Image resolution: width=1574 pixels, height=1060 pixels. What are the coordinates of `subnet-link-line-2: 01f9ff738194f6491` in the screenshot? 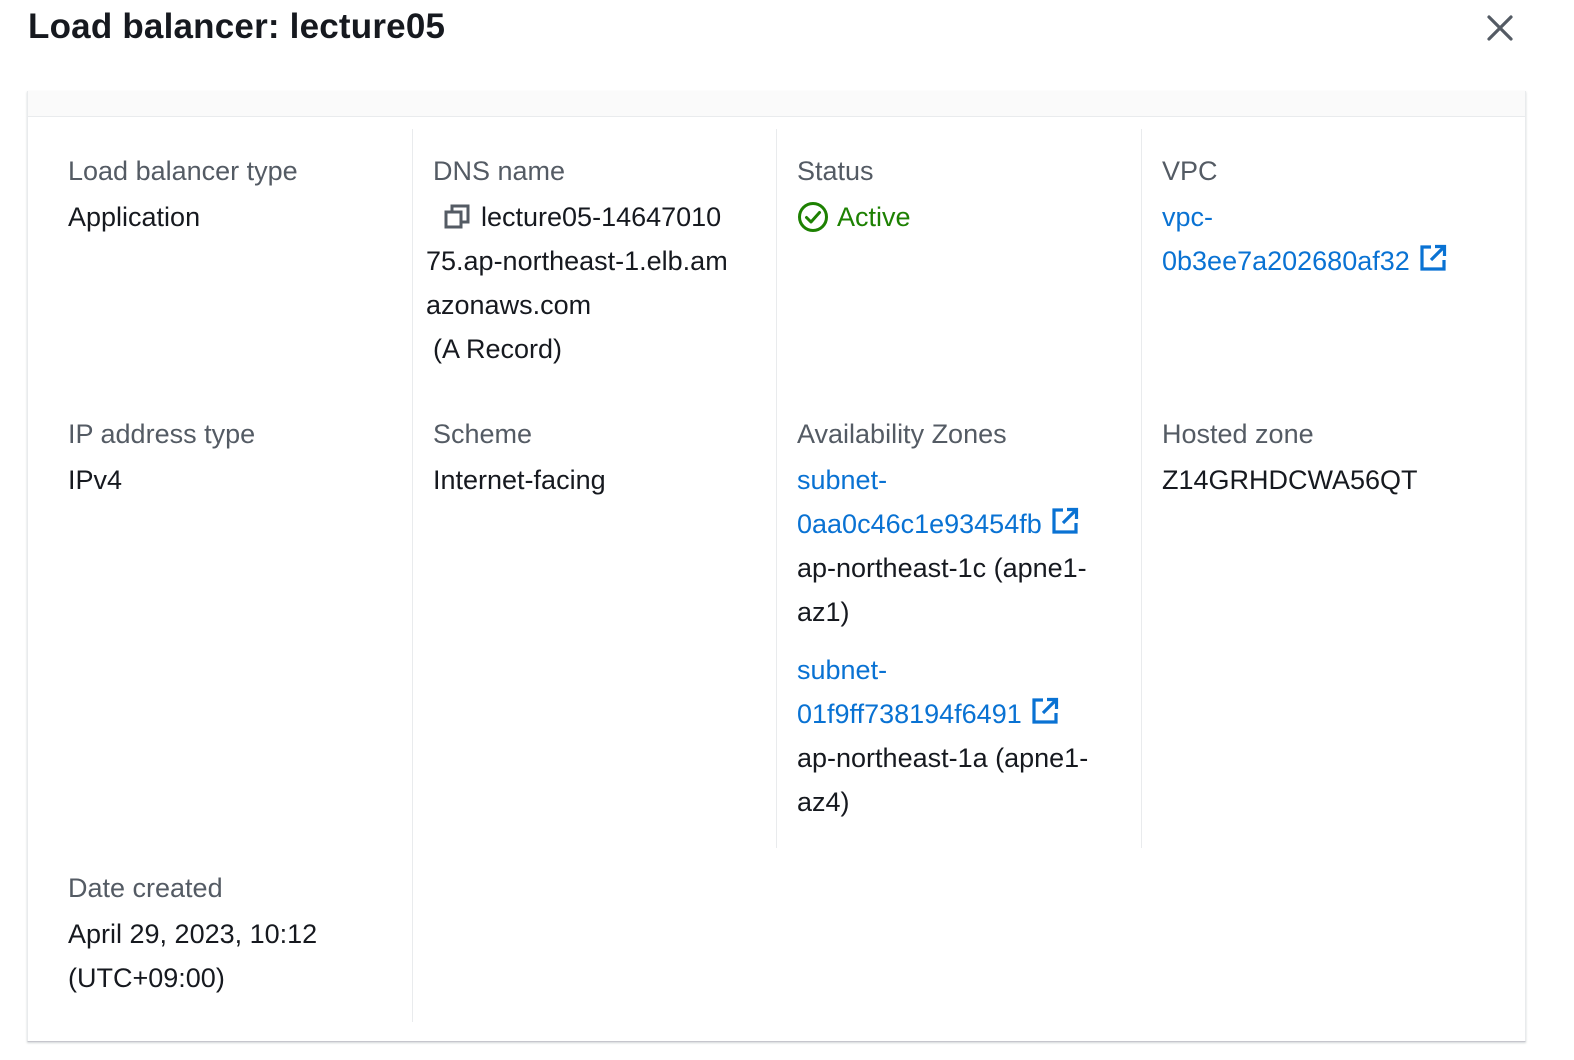 It's located at (964, 714).